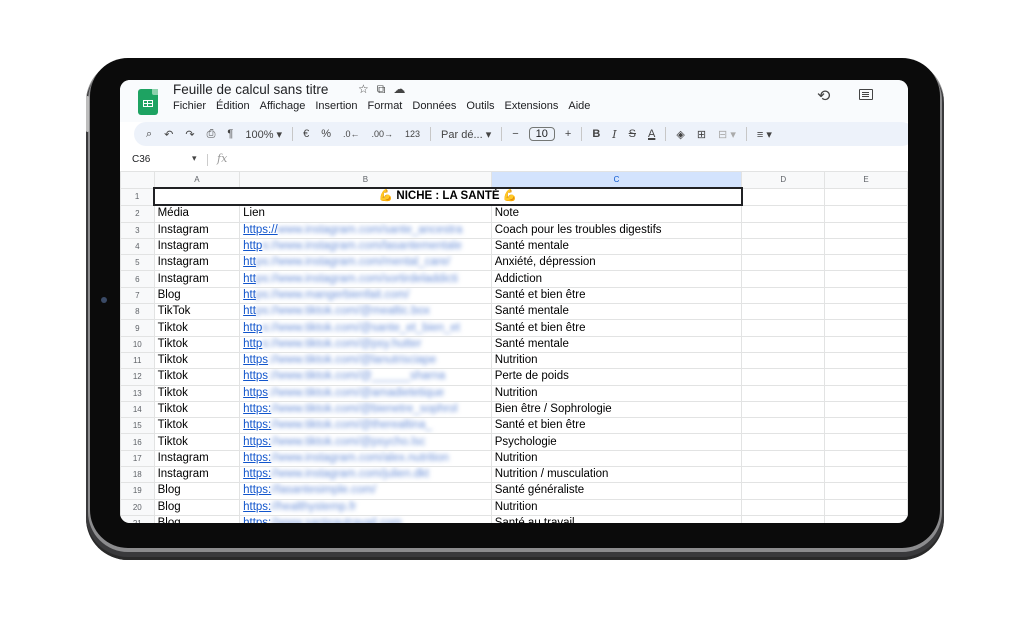  Describe the element at coordinates (137, 344) in the screenshot. I see `row-number: 10` at that location.